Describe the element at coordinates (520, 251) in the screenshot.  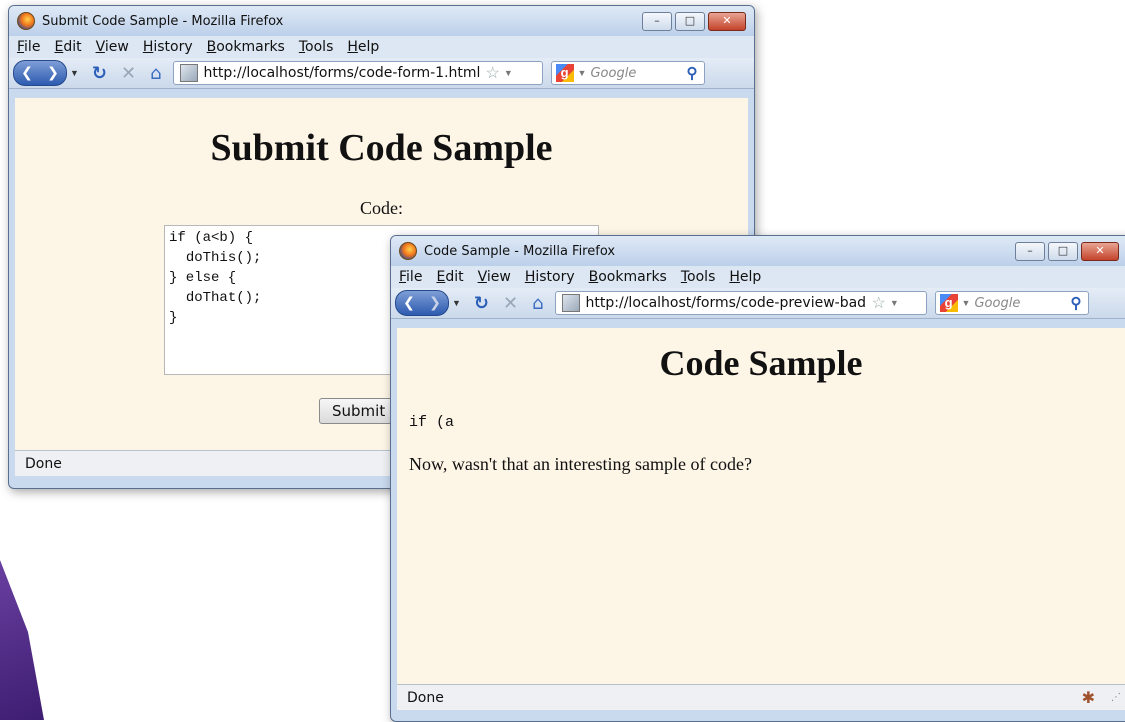
I see `window-title: Code Sample - Mozilla Firefox` at that location.